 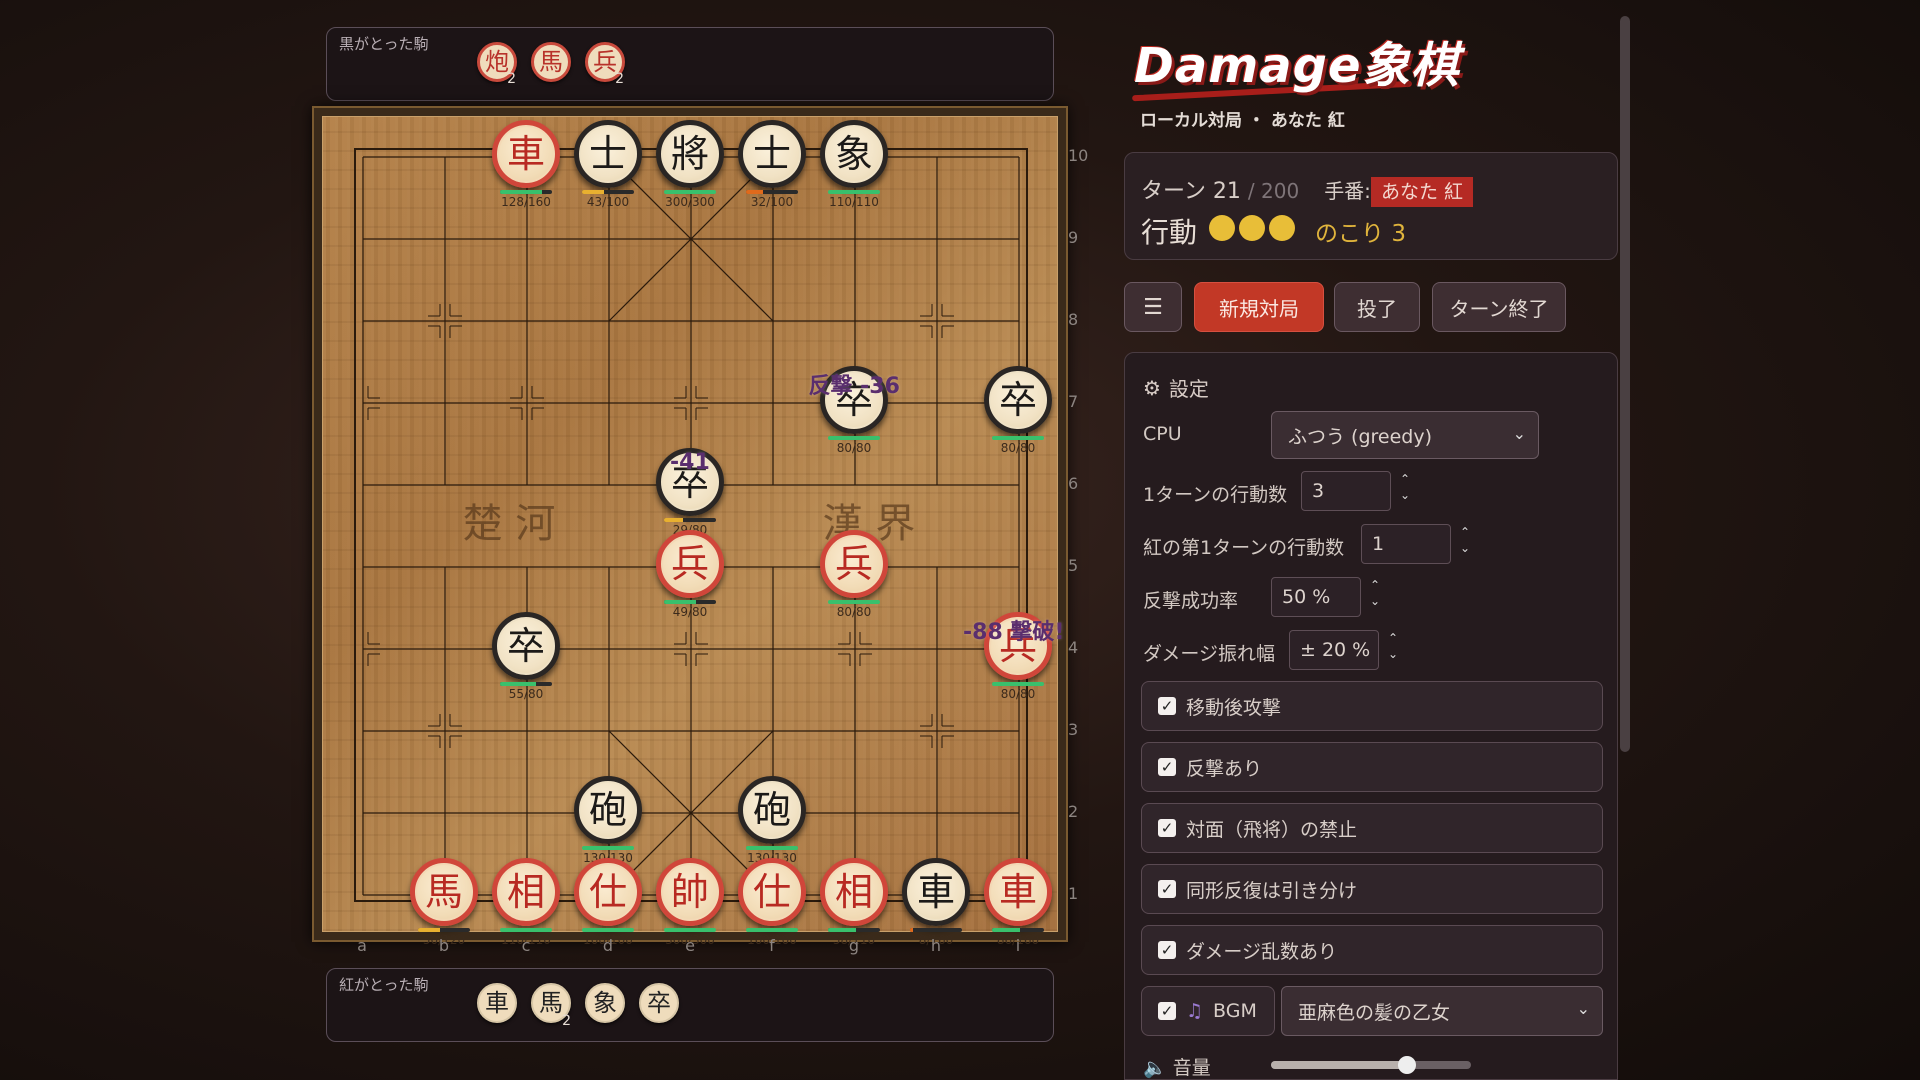 I want to click on cpu-select-value: ふつう (greedy), so click(x=1360, y=436).